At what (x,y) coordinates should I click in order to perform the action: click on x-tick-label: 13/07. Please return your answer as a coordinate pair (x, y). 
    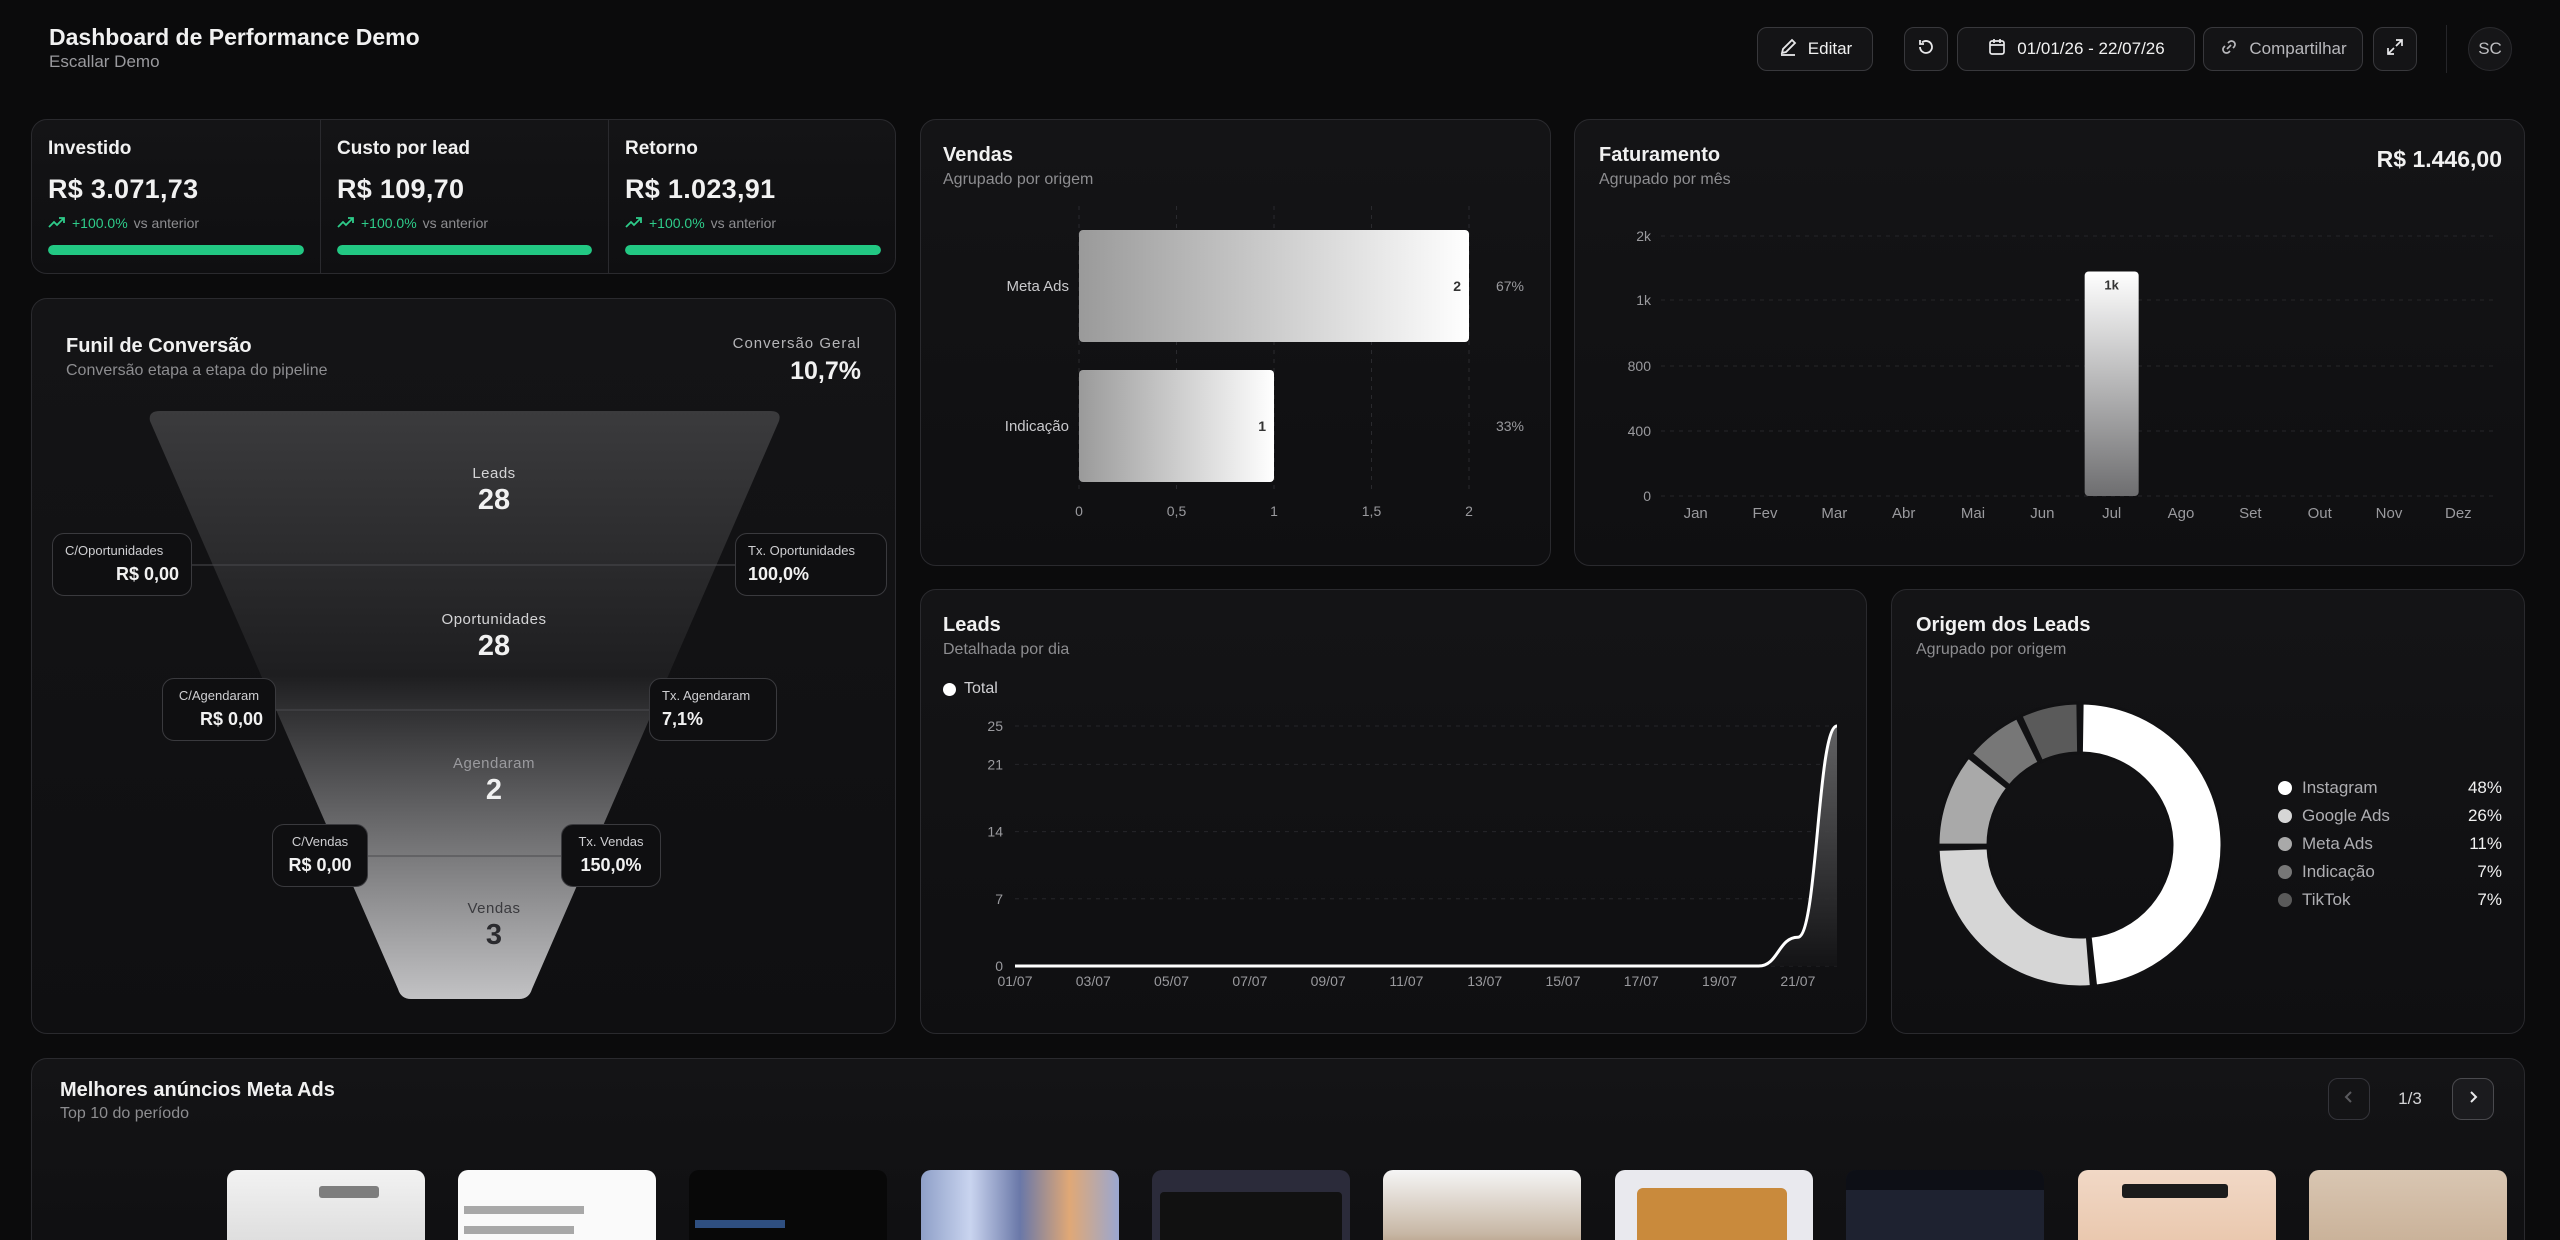
    Looking at the image, I should click on (1484, 981).